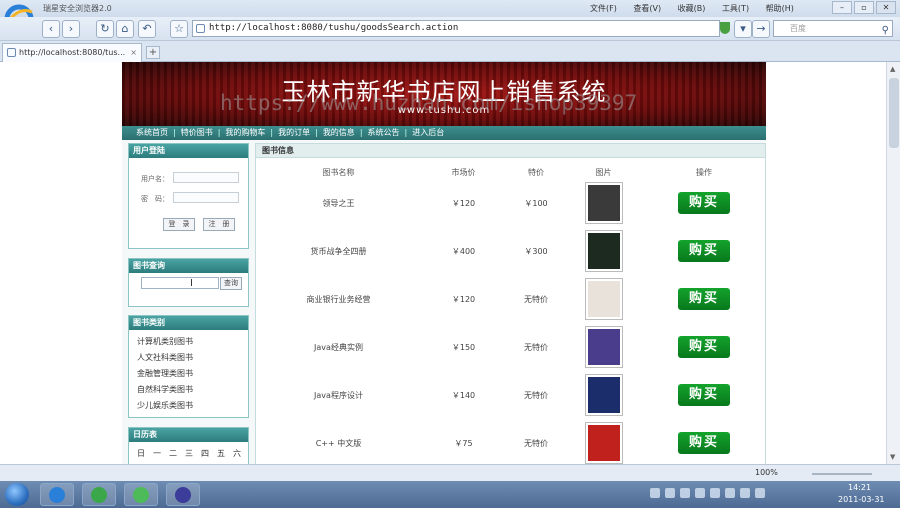 Image resolution: width=900 pixels, height=508 pixels. Describe the element at coordinates (892, 69) in the screenshot. I see `scroll-up-icon: ▲` at that location.